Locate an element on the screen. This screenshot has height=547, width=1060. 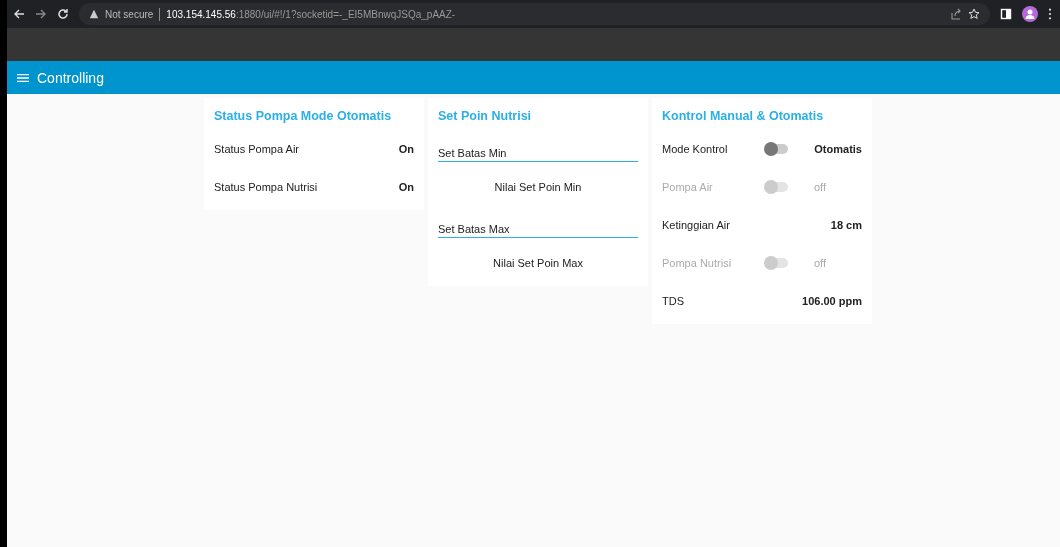
profile-avatar-icon is located at coordinates (1030, 14).